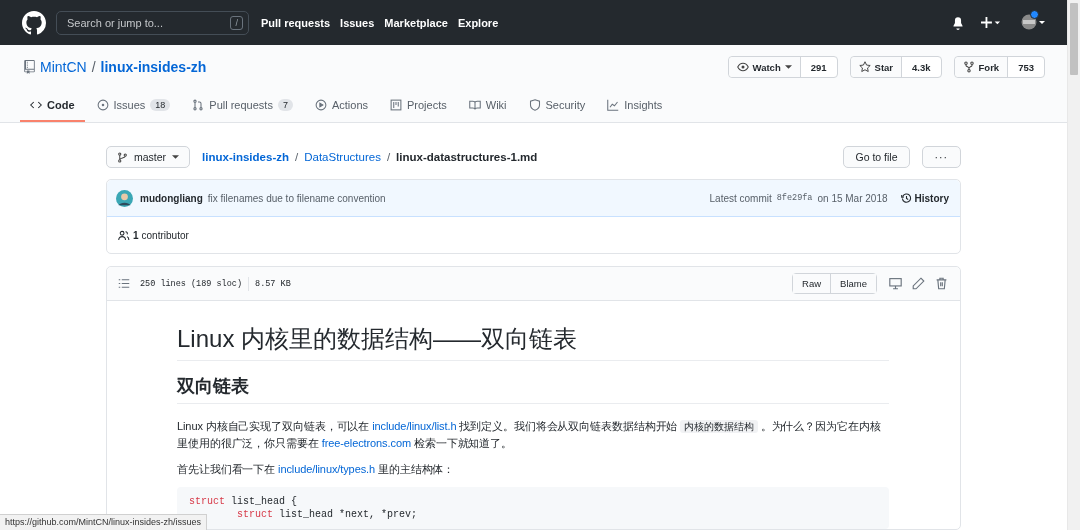 This screenshot has height=530, width=1080. I want to click on line-count: 250 lines (189 sloc), so click(191, 283).